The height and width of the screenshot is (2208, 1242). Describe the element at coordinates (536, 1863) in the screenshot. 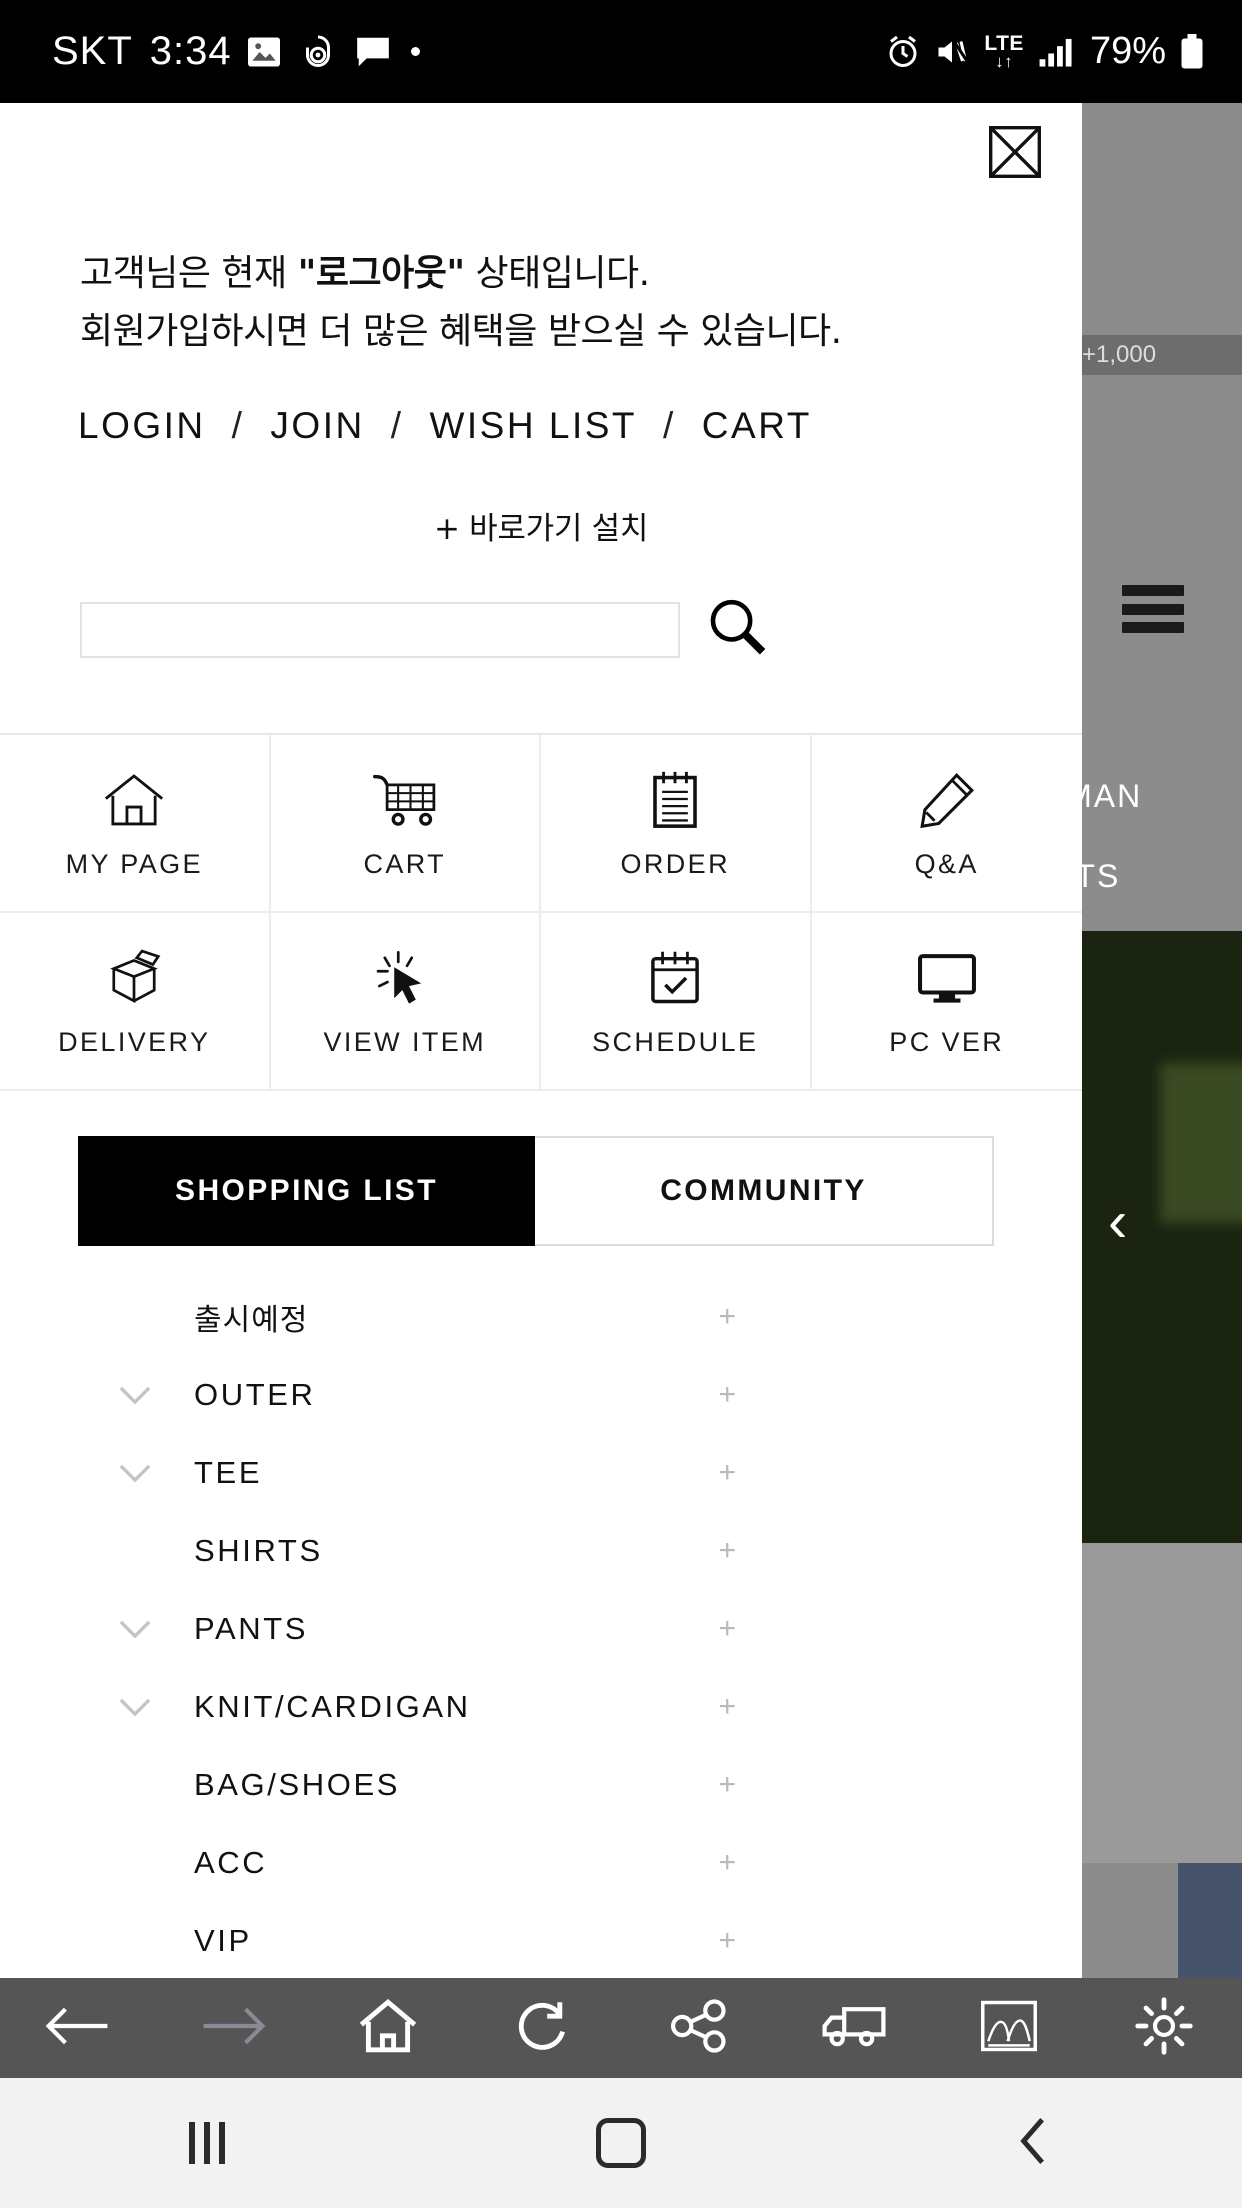

I see `category-row-acc: ACC +` at that location.